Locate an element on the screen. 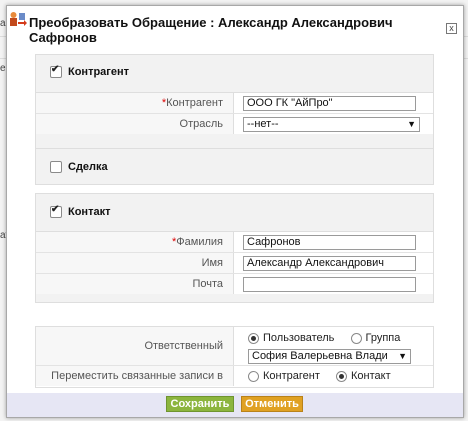  radio-move-contractor-label: Контрагент is located at coordinates (291, 376).